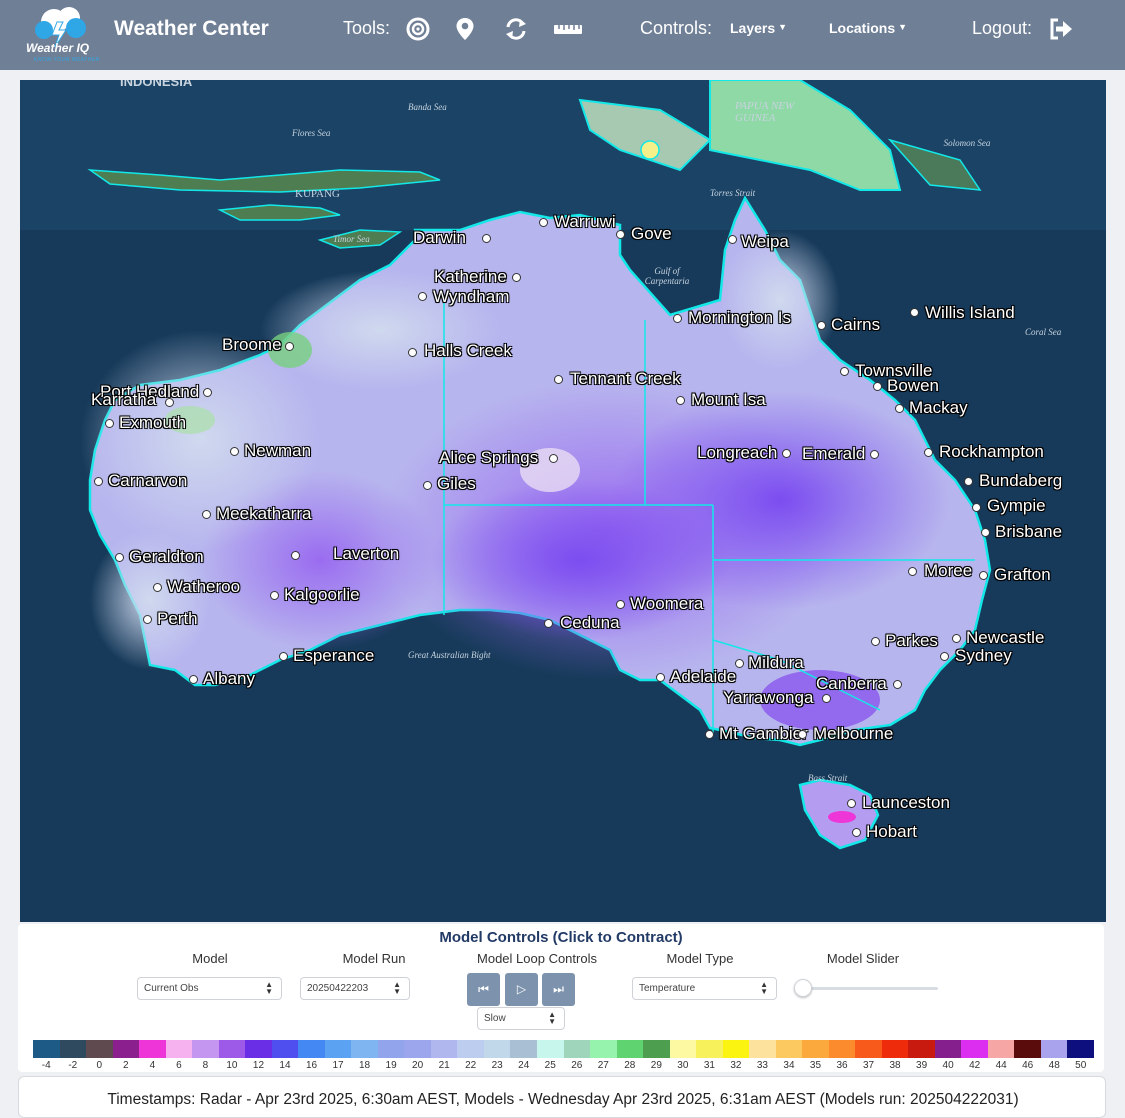 The height and width of the screenshot is (1118, 1125). Describe the element at coordinates (739, 317) in the screenshot. I see `city-label: Mornington Is` at that location.